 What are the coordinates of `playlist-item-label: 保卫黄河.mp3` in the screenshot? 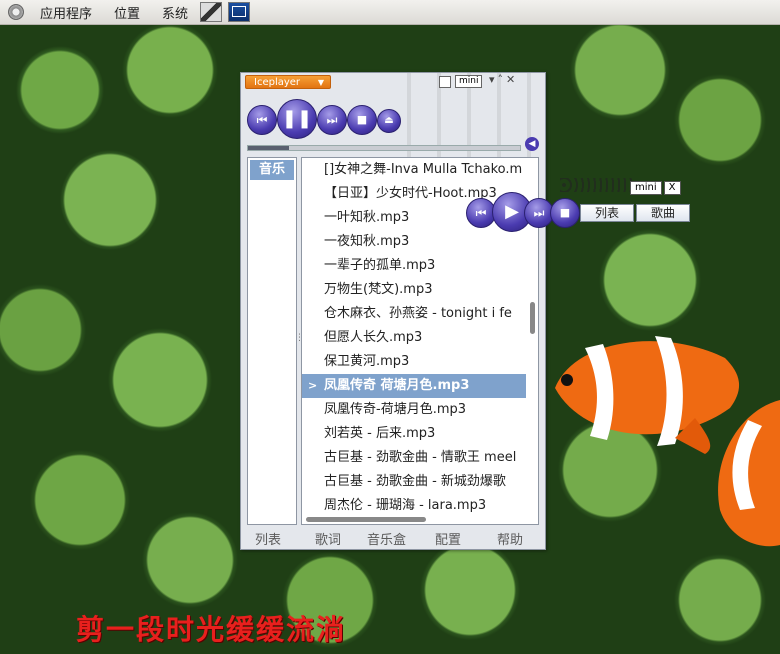 It's located at (367, 361).